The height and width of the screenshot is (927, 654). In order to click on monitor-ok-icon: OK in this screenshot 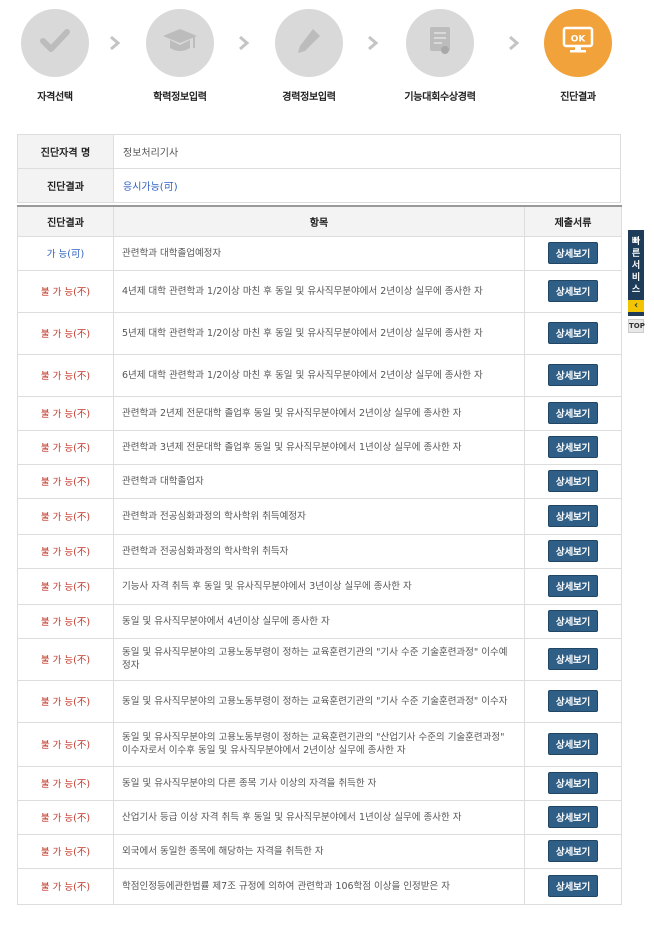, I will do `click(578, 43)`.